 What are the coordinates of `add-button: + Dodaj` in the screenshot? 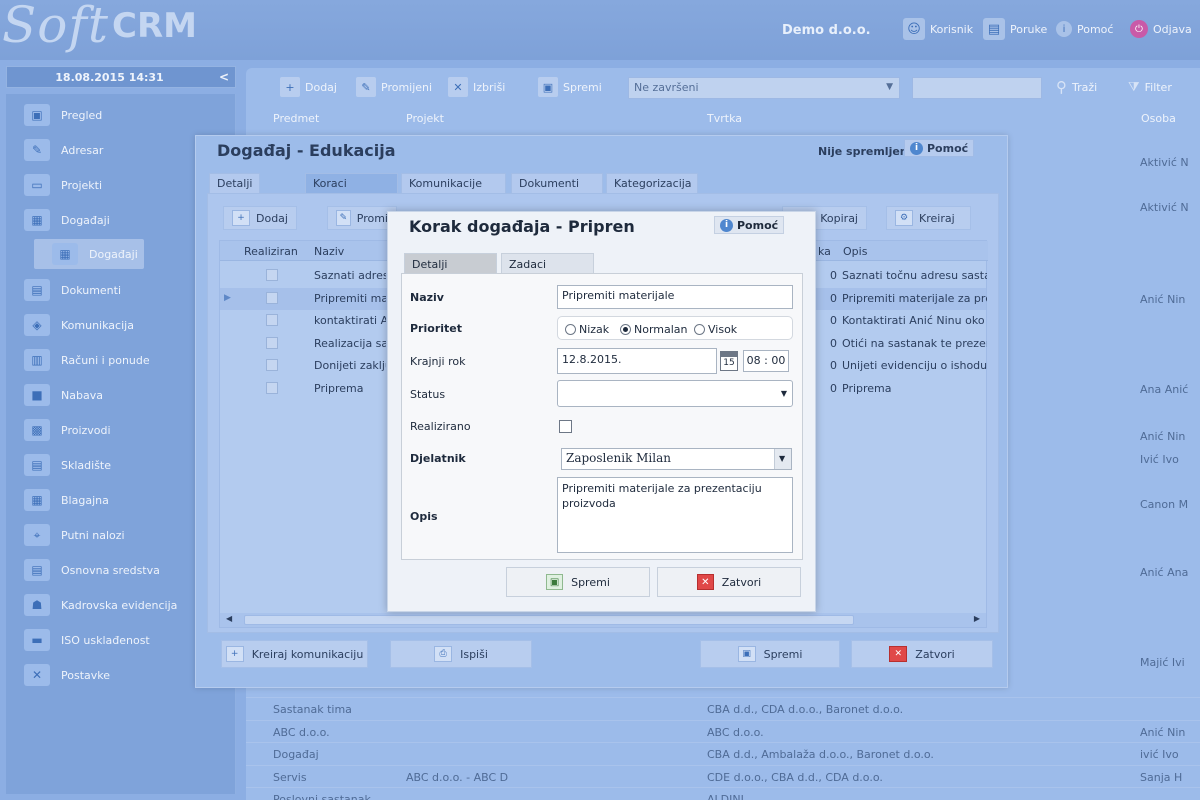 It's located at (308, 87).